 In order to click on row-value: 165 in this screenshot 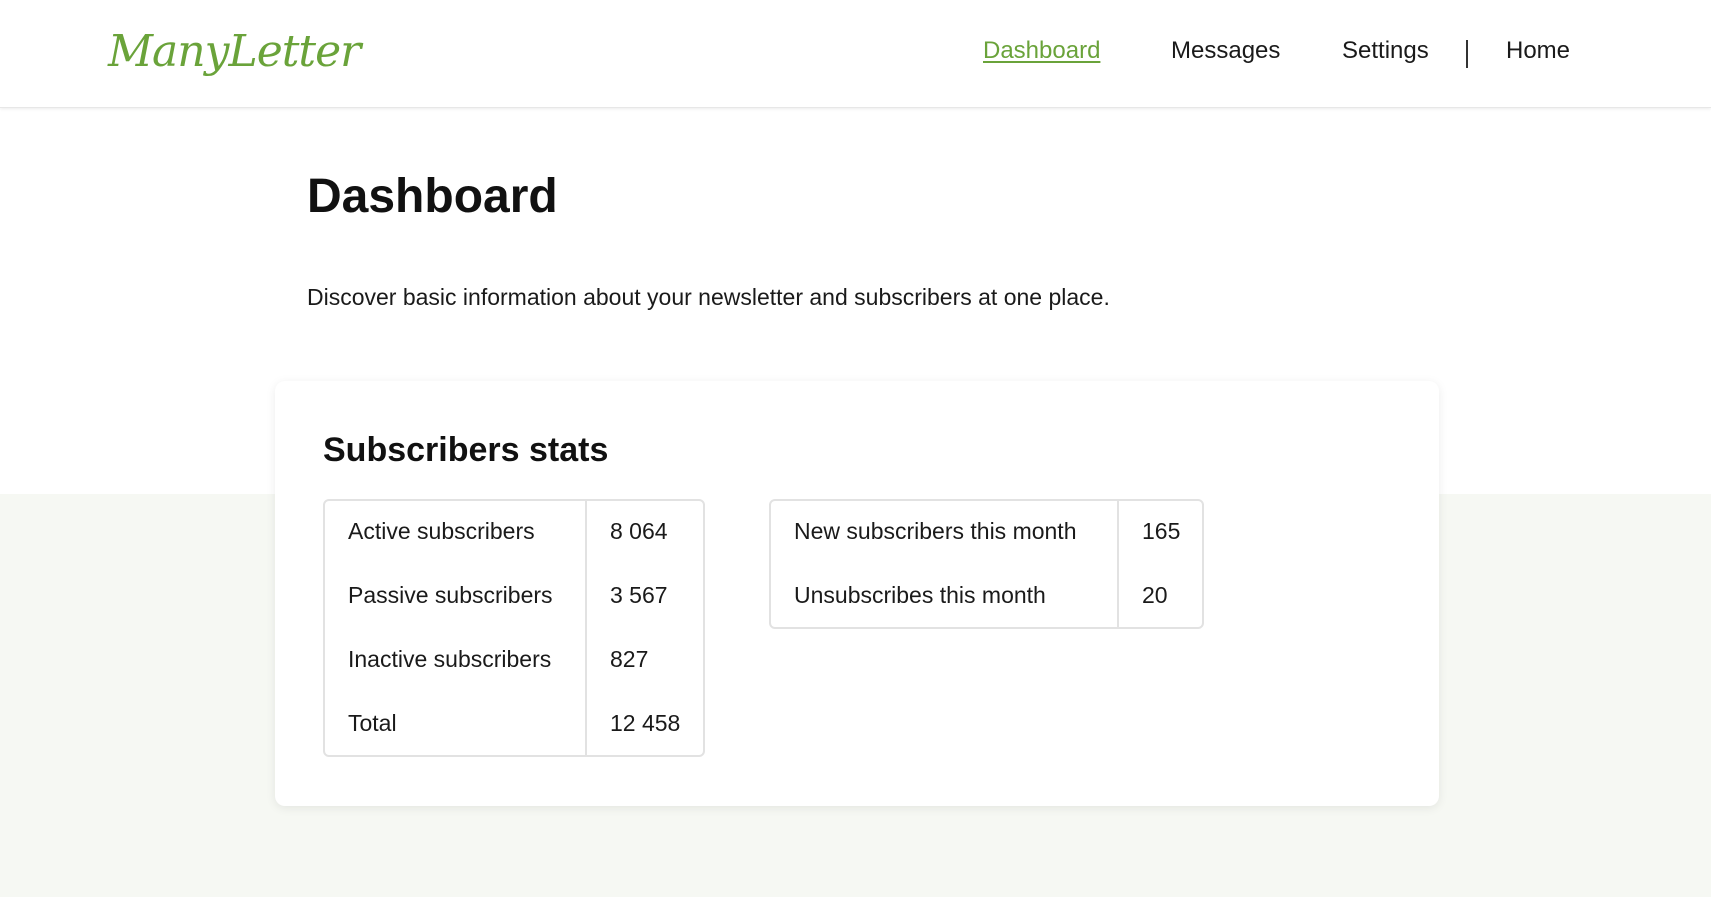, I will do `click(1161, 531)`.